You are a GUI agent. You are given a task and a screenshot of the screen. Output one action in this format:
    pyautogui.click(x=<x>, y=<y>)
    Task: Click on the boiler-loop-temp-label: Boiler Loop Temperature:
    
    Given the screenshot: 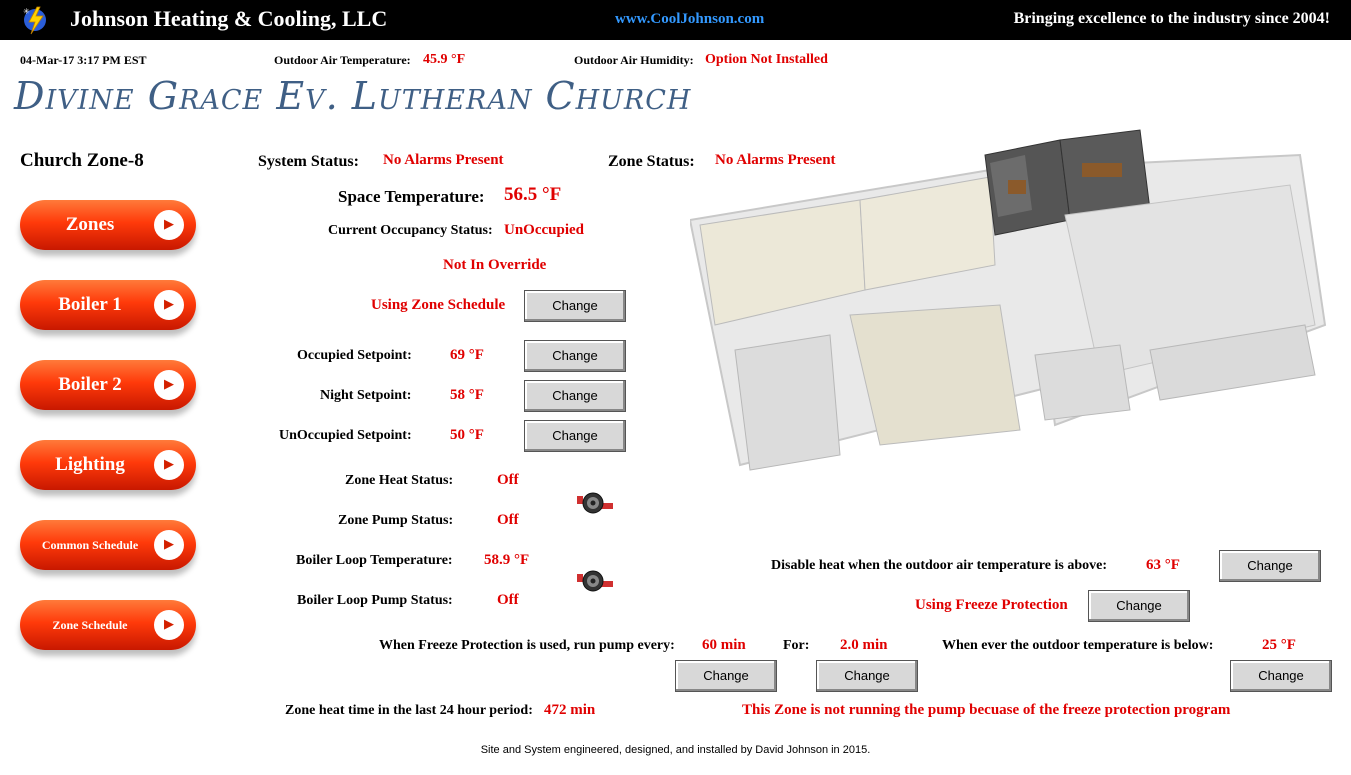 What is the action you would take?
    pyautogui.click(x=374, y=560)
    